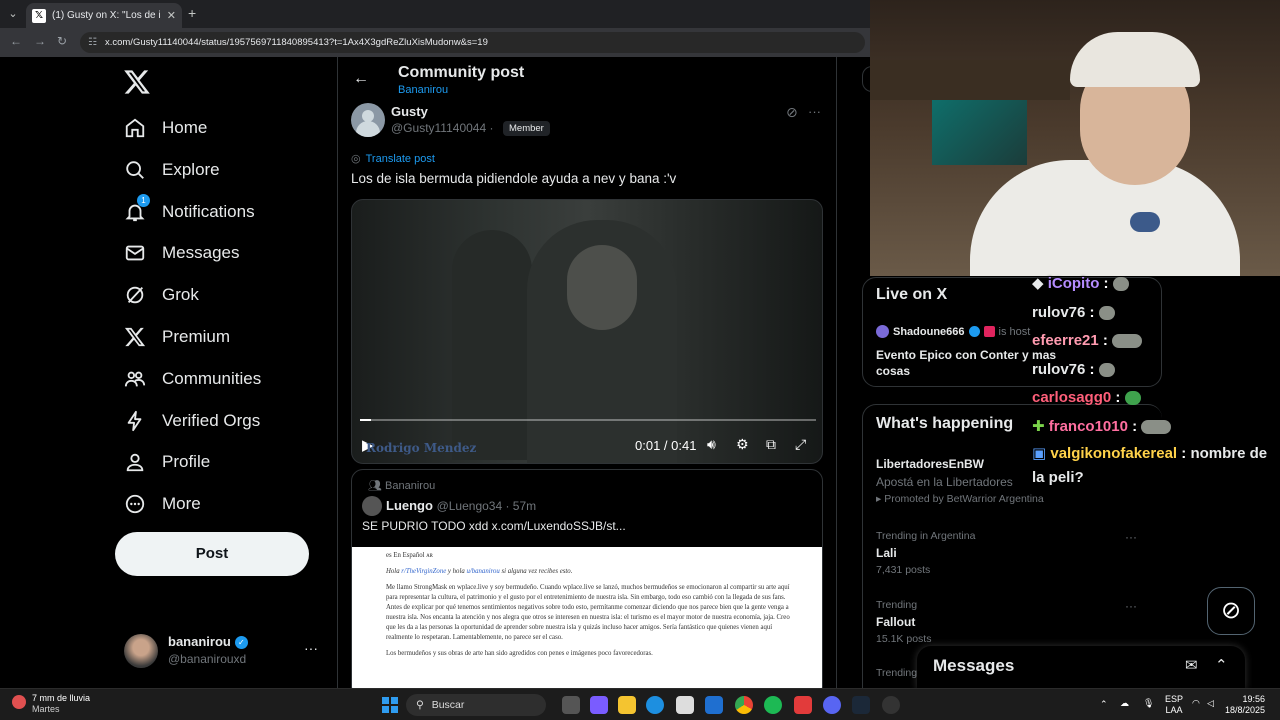 The height and width of the screenshot is (720, 1280). What do you see at coordinates (1124, 703) in the screenshot?
I see `cloud-icon: ☁` at bounding box center [1124, 703].